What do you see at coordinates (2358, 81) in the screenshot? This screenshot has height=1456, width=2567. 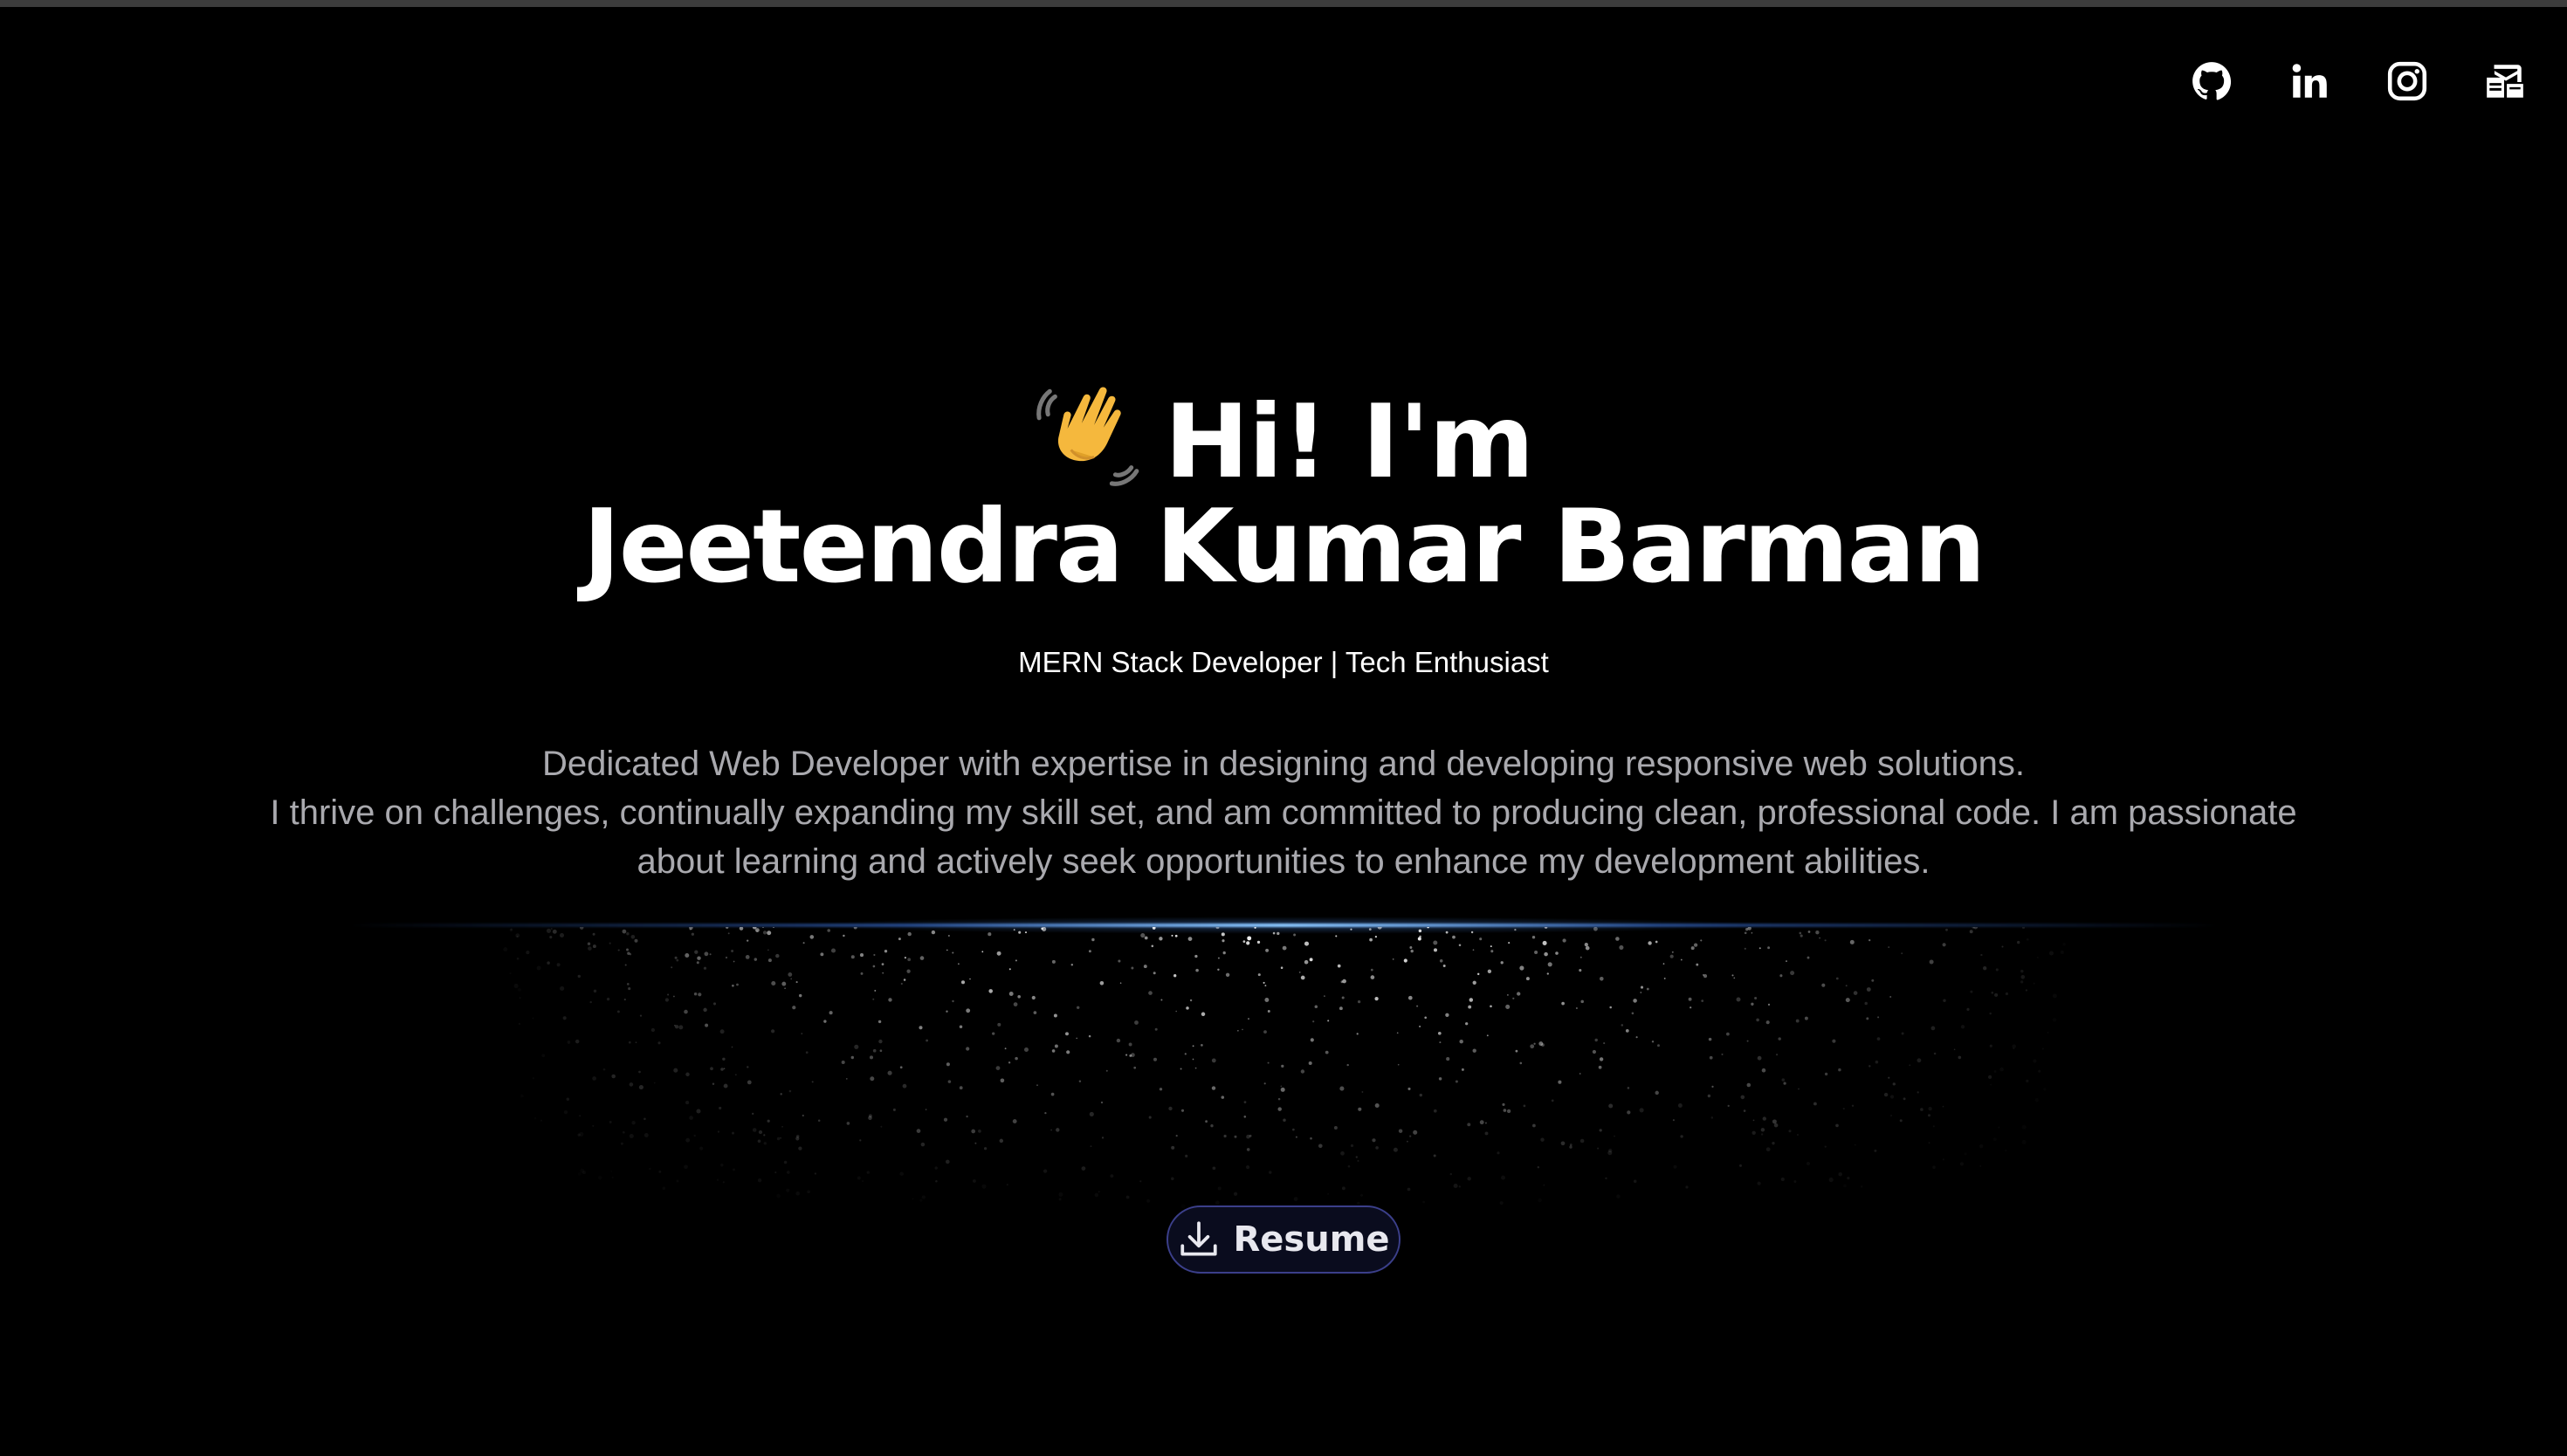 I see `social-nav` at bounding box center [2358, 81].